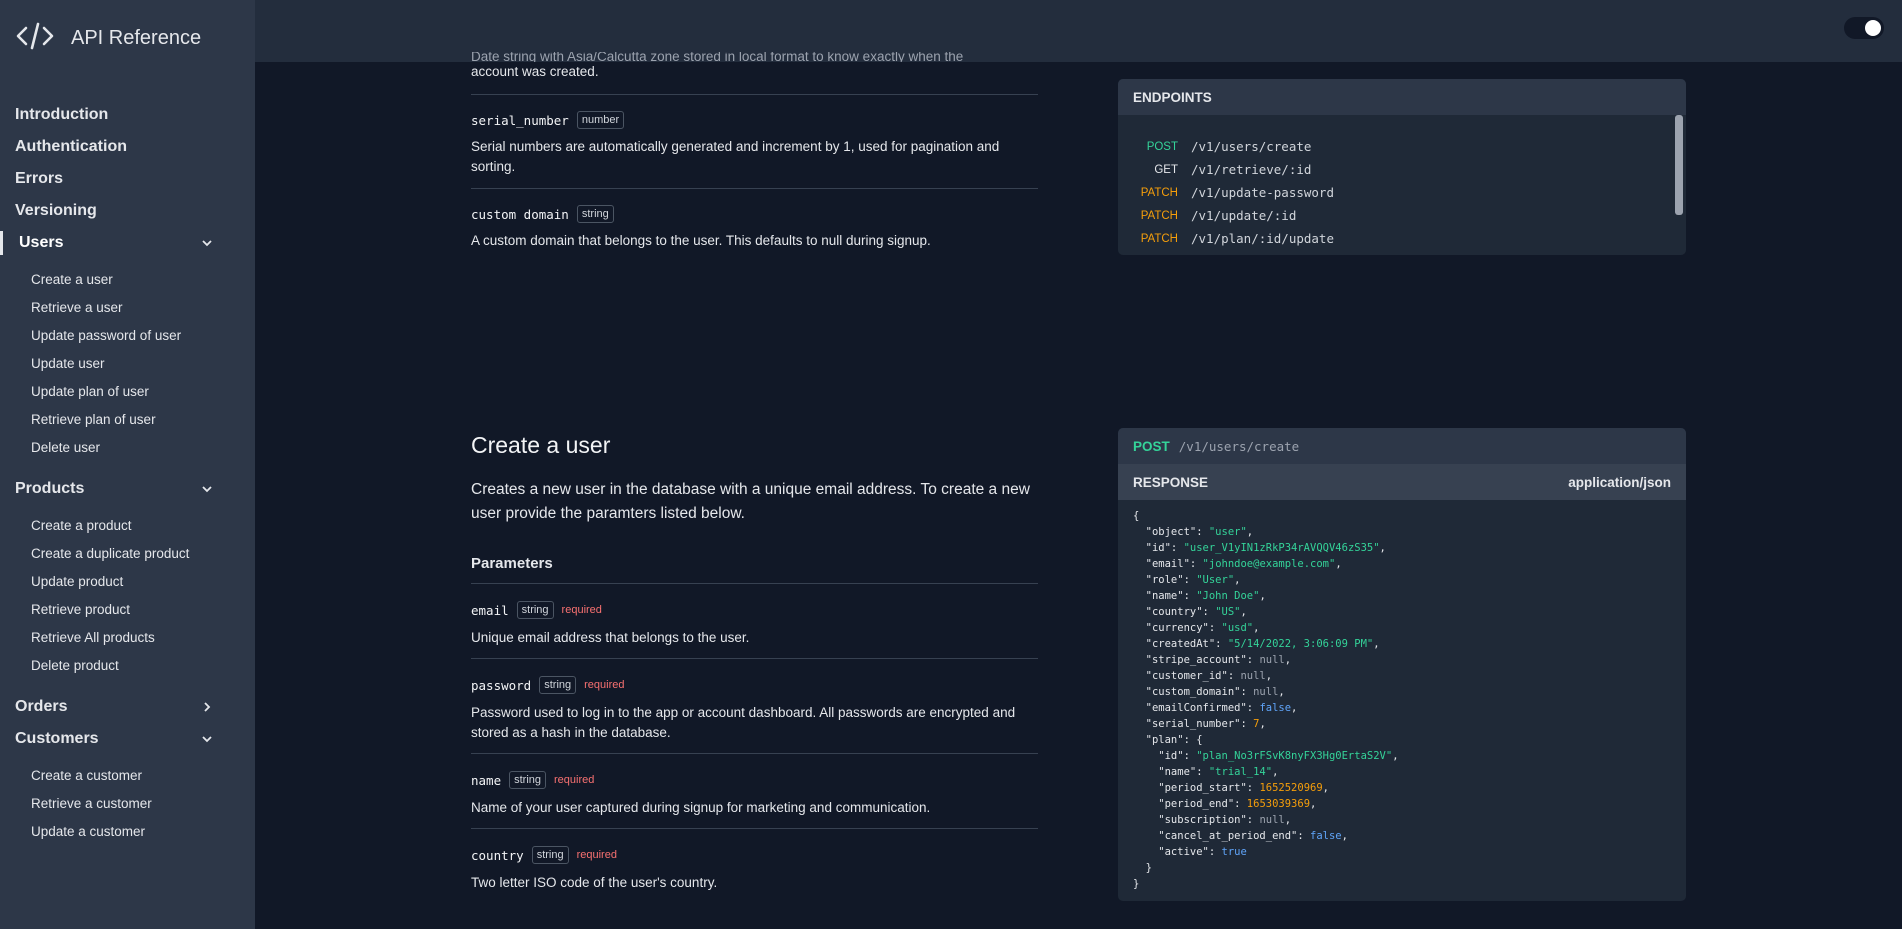 The width and height of the screenshot is (1902, 929). I want to click on endpoint-row: PATCH /v1/plan/:id/update, so click(1402, 238).